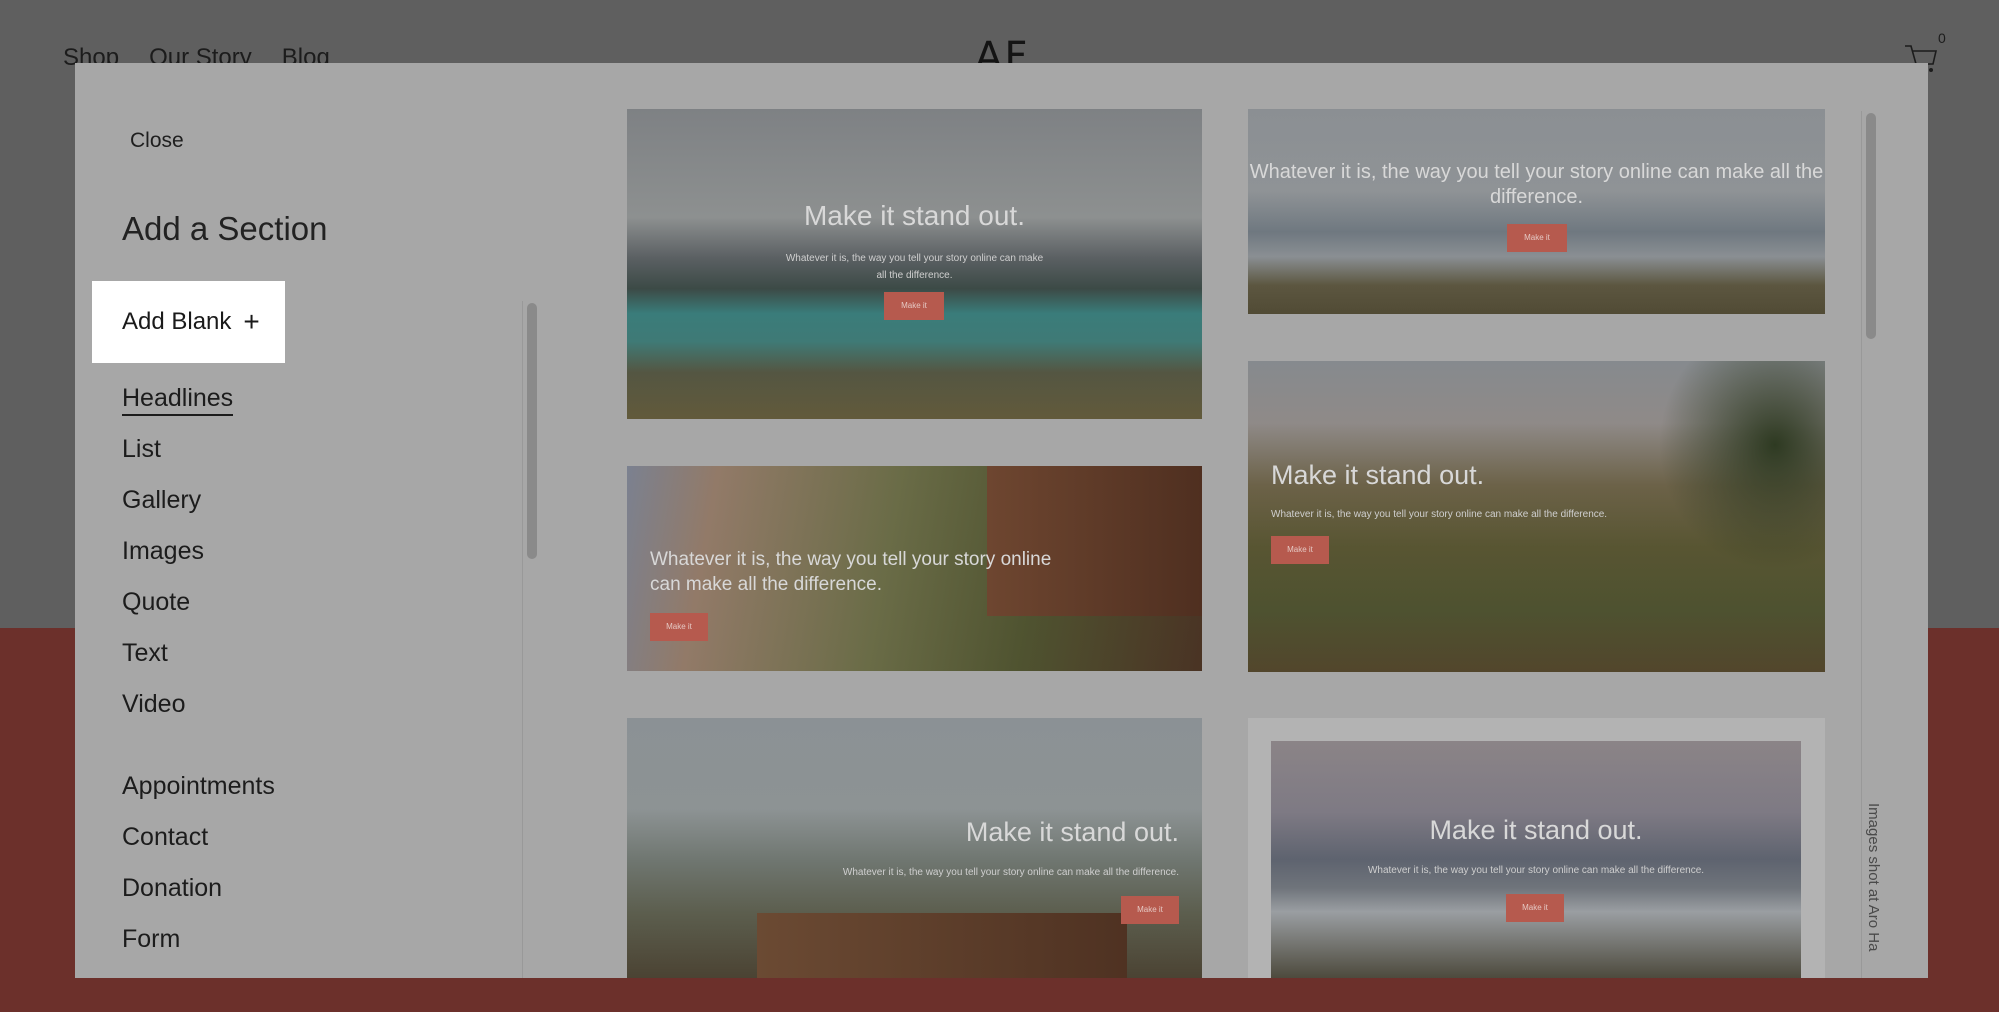 The image size is (1999, 1012). I want to click on category-video: Video, so click(198, 704).